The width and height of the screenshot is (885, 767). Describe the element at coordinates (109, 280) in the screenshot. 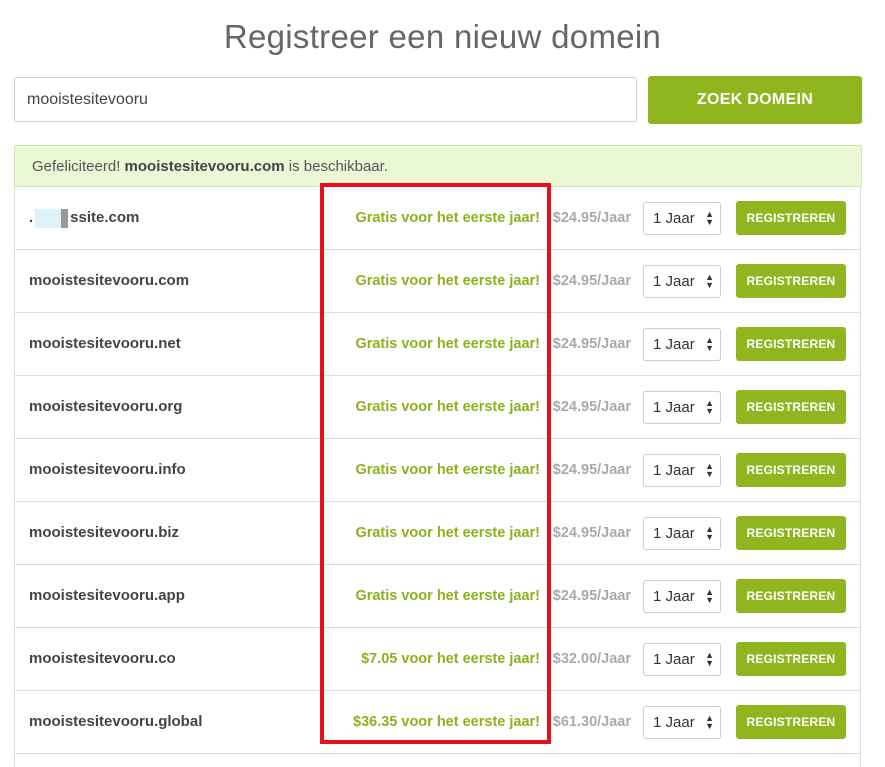

I see `domain-name: mooistesitevooru.com` at that location.